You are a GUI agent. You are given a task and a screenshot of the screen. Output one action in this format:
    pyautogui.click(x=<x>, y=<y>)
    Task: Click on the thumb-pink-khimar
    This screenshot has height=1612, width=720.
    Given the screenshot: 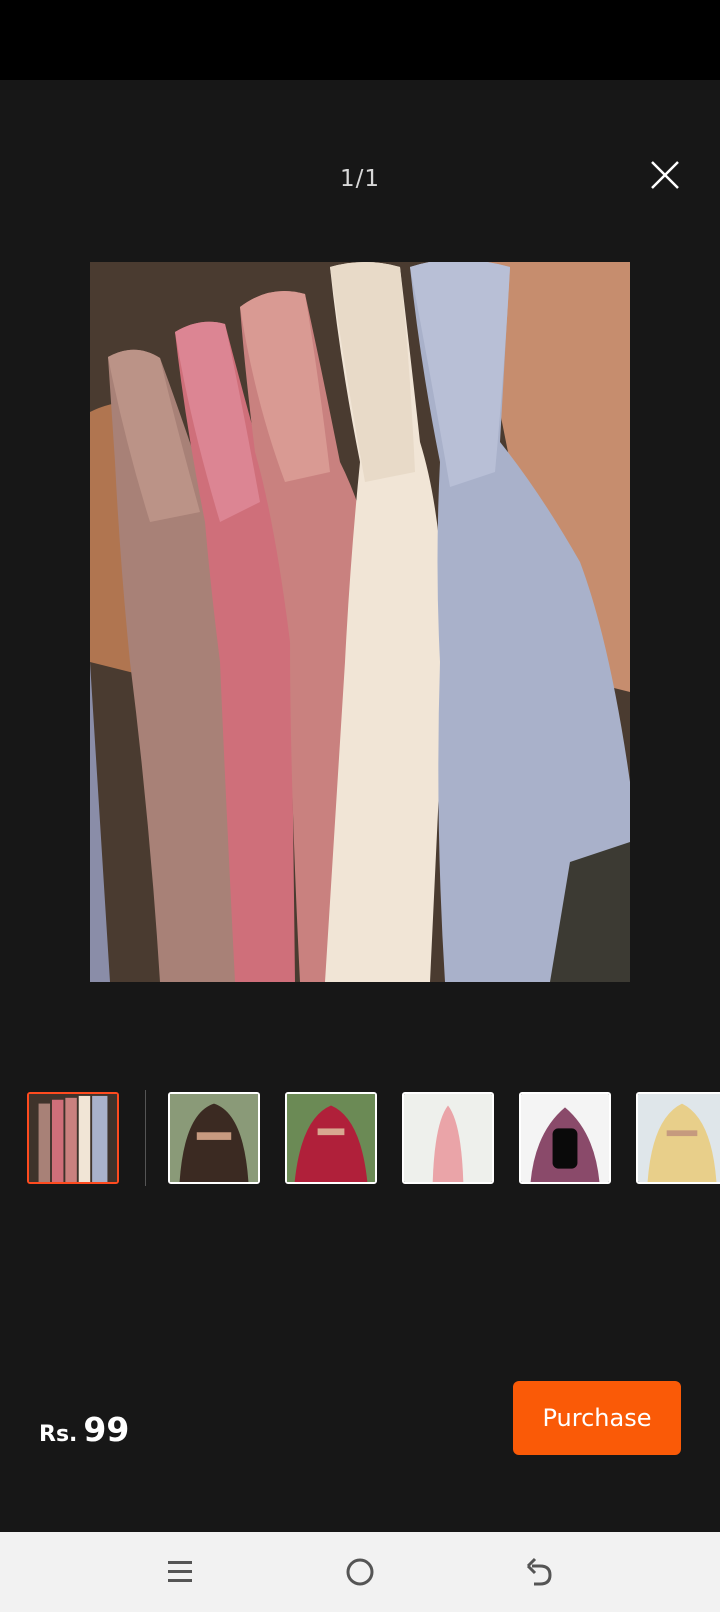 What is the action you would take?
    pyautogui.click(x=448, y=1138)
    